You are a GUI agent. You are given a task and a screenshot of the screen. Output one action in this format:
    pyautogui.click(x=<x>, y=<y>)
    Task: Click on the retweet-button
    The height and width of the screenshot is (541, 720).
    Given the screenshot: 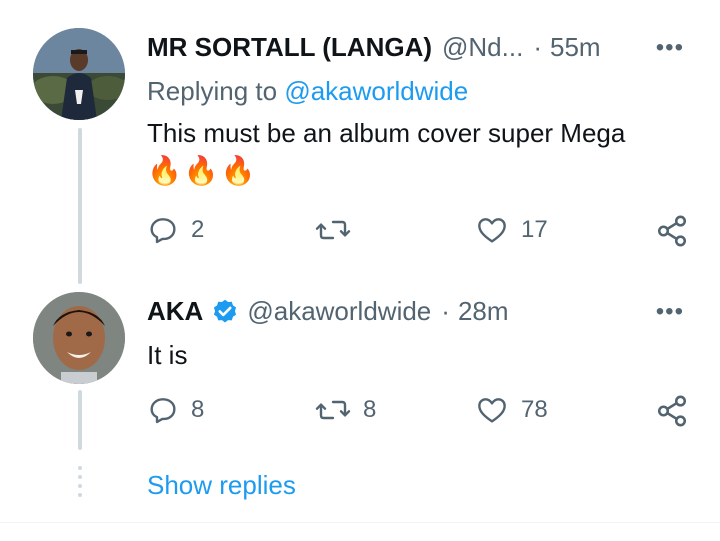 What is the action you would take?
    pyautogui.click(x=339, y=230)
    